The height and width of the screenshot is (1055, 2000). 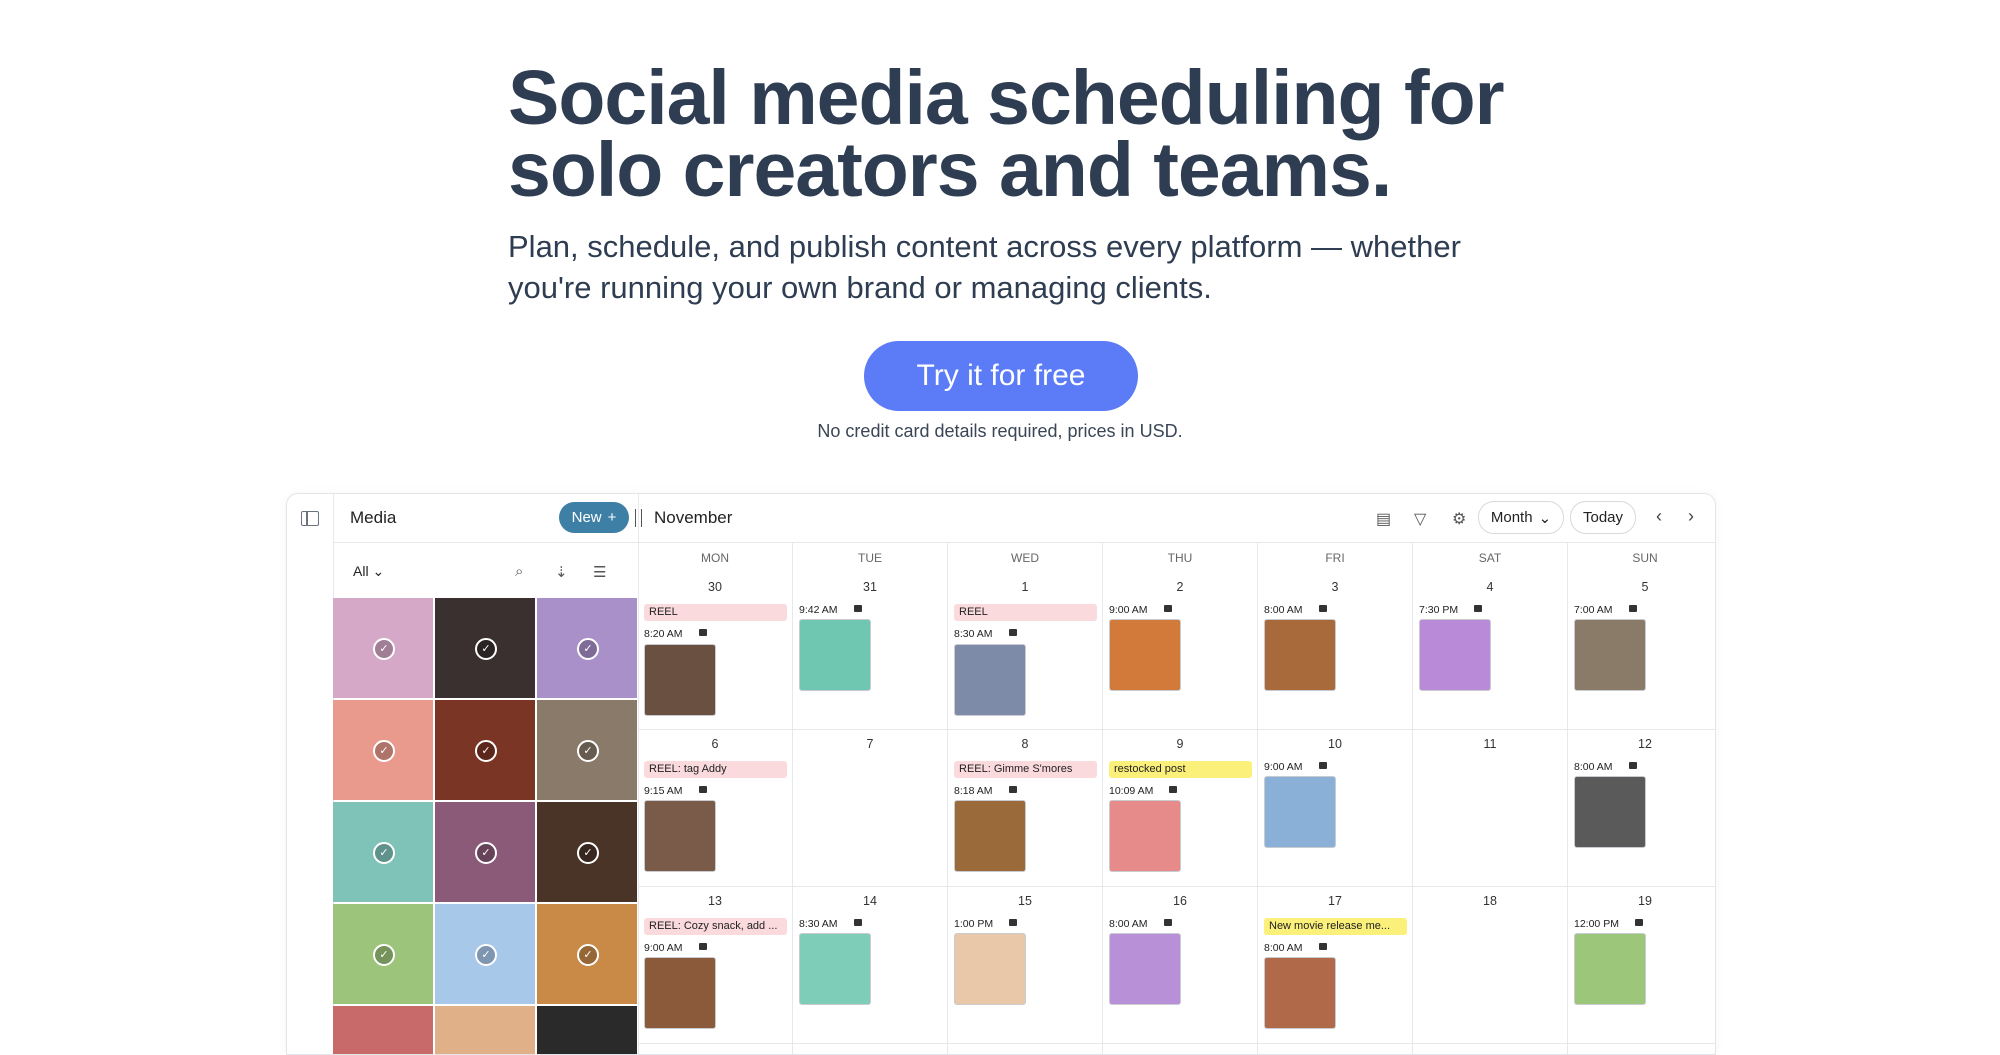 I want to click on view-select: Month ⌄, so click(x=1521, y=517).